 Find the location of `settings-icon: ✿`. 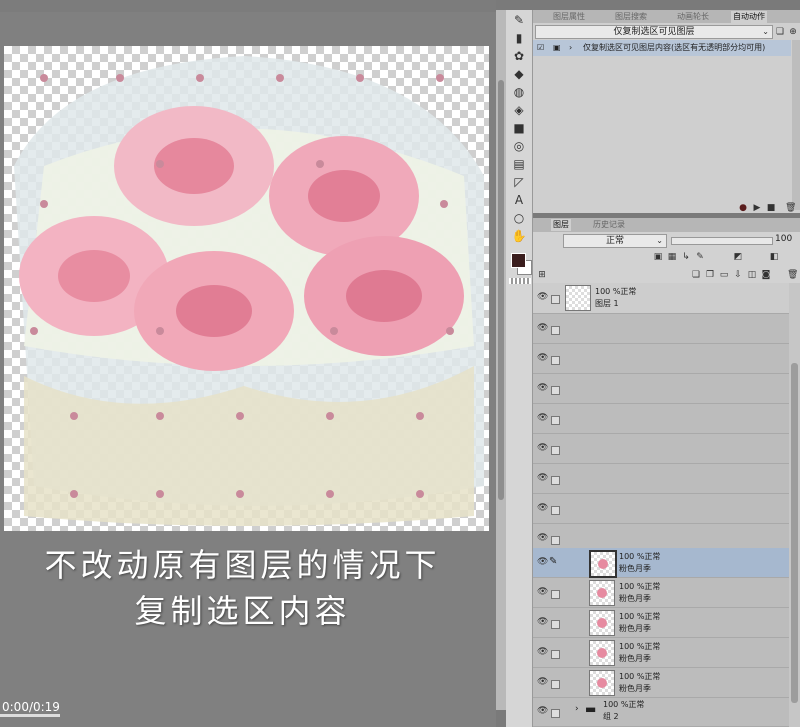

settings-icon: ✿ is located at coordinates (519, 56).